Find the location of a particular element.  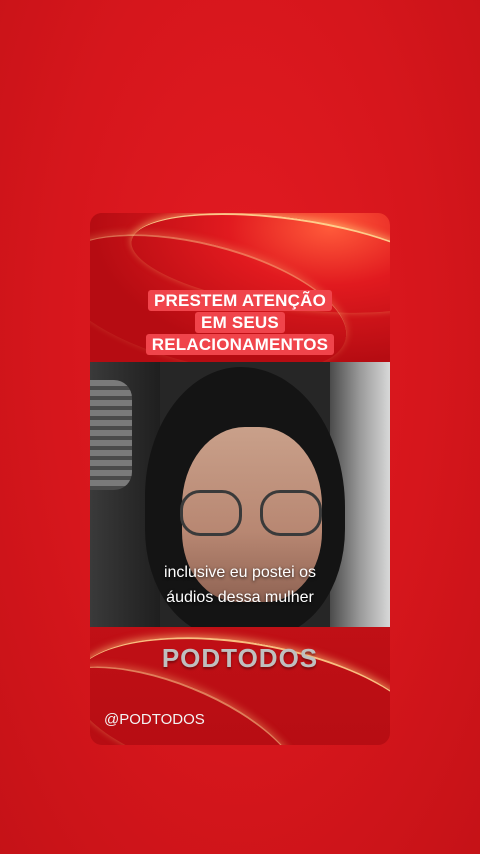

account-handle: @PODTODOS is located at coordinates (154, 719).